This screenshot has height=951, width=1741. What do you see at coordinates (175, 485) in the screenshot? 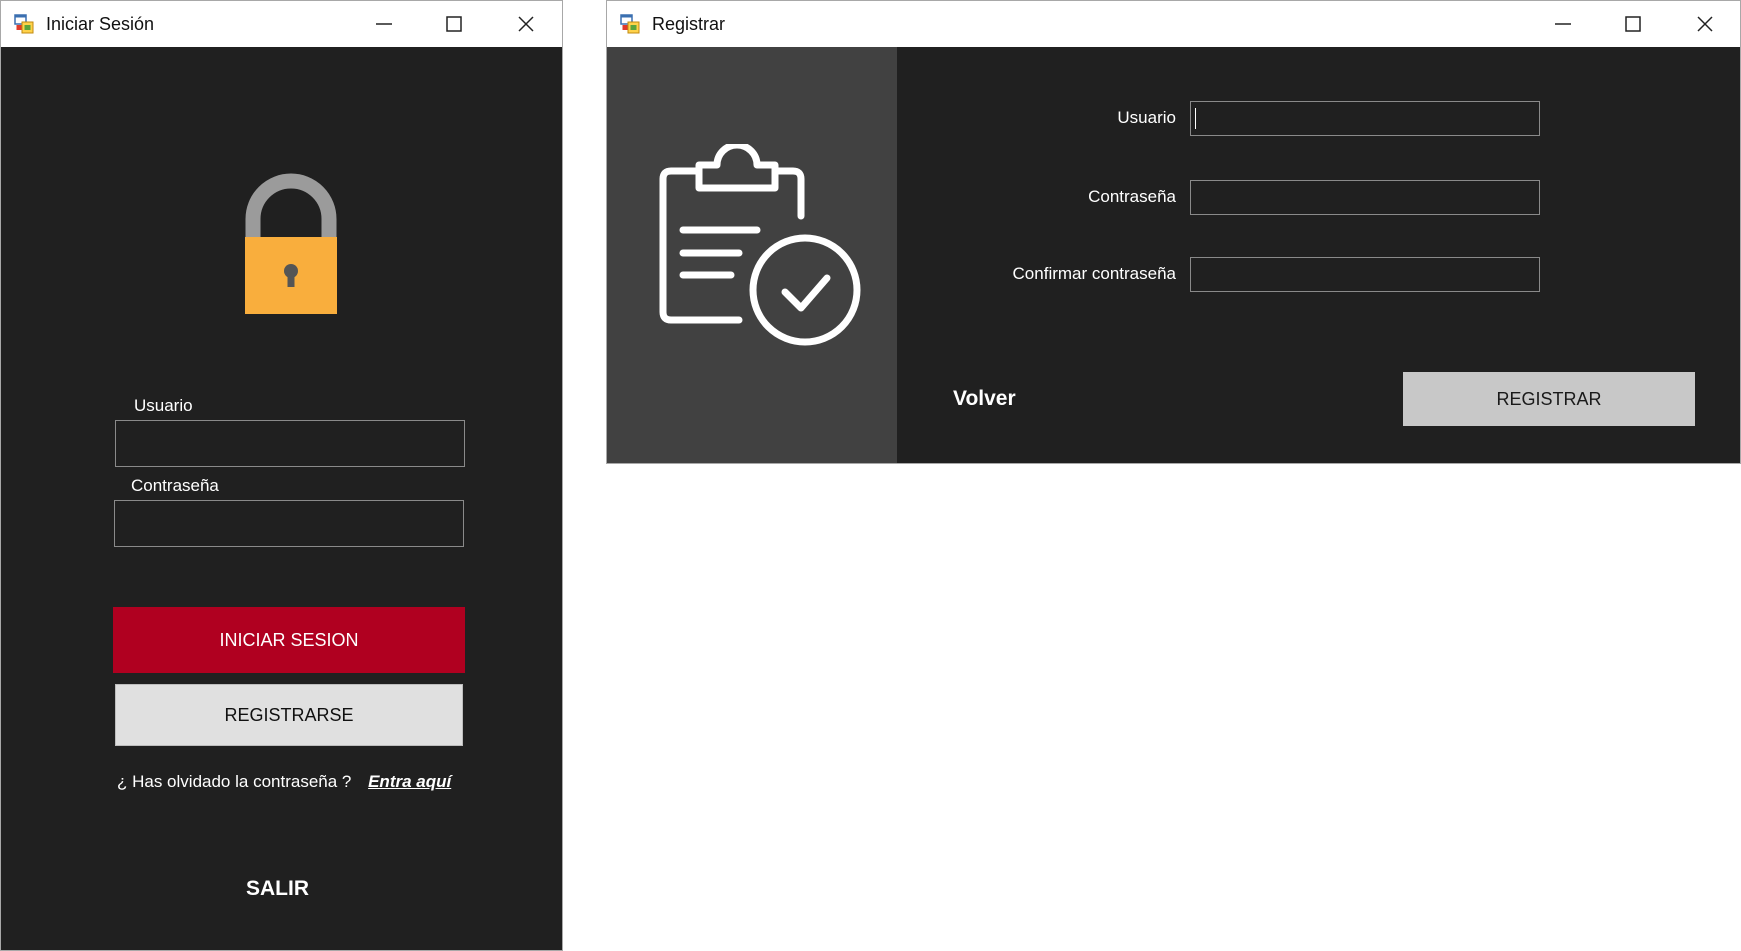
I see `contrasena-label: Contraseña` at bounding box center [175, 485].